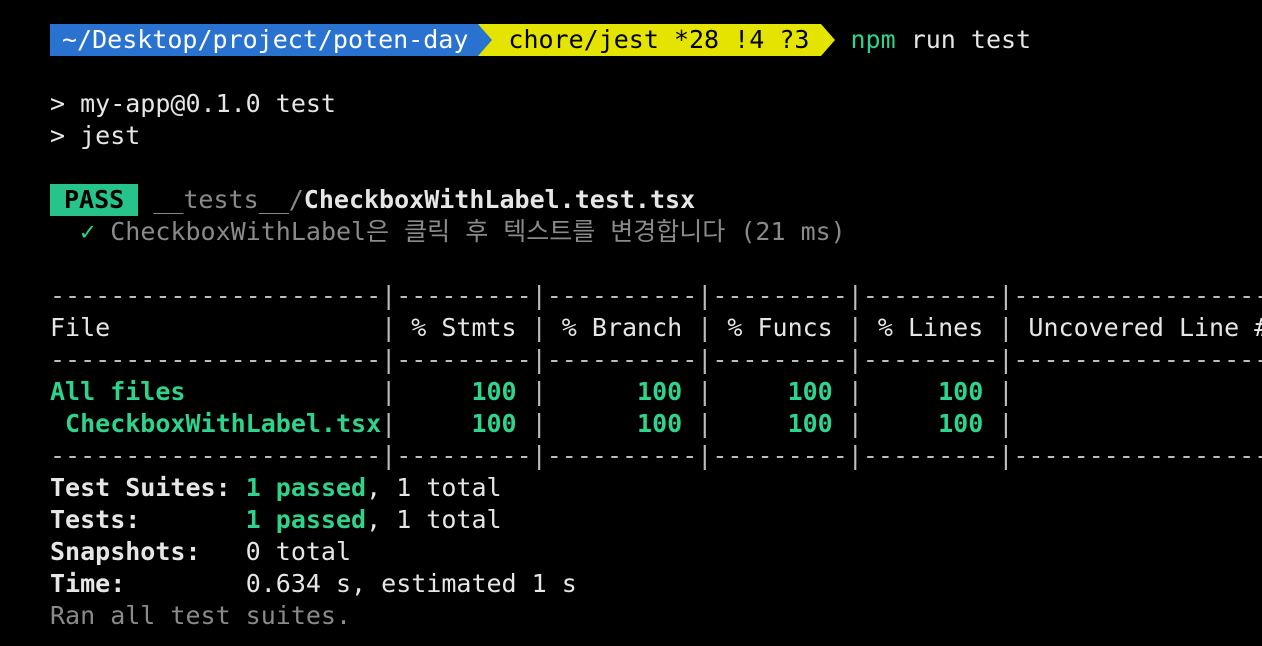 The height and width of the screenshot is (646, 1262). I want to click on row-file: CheckboxWithLabel.tsx, so click(216, 423).